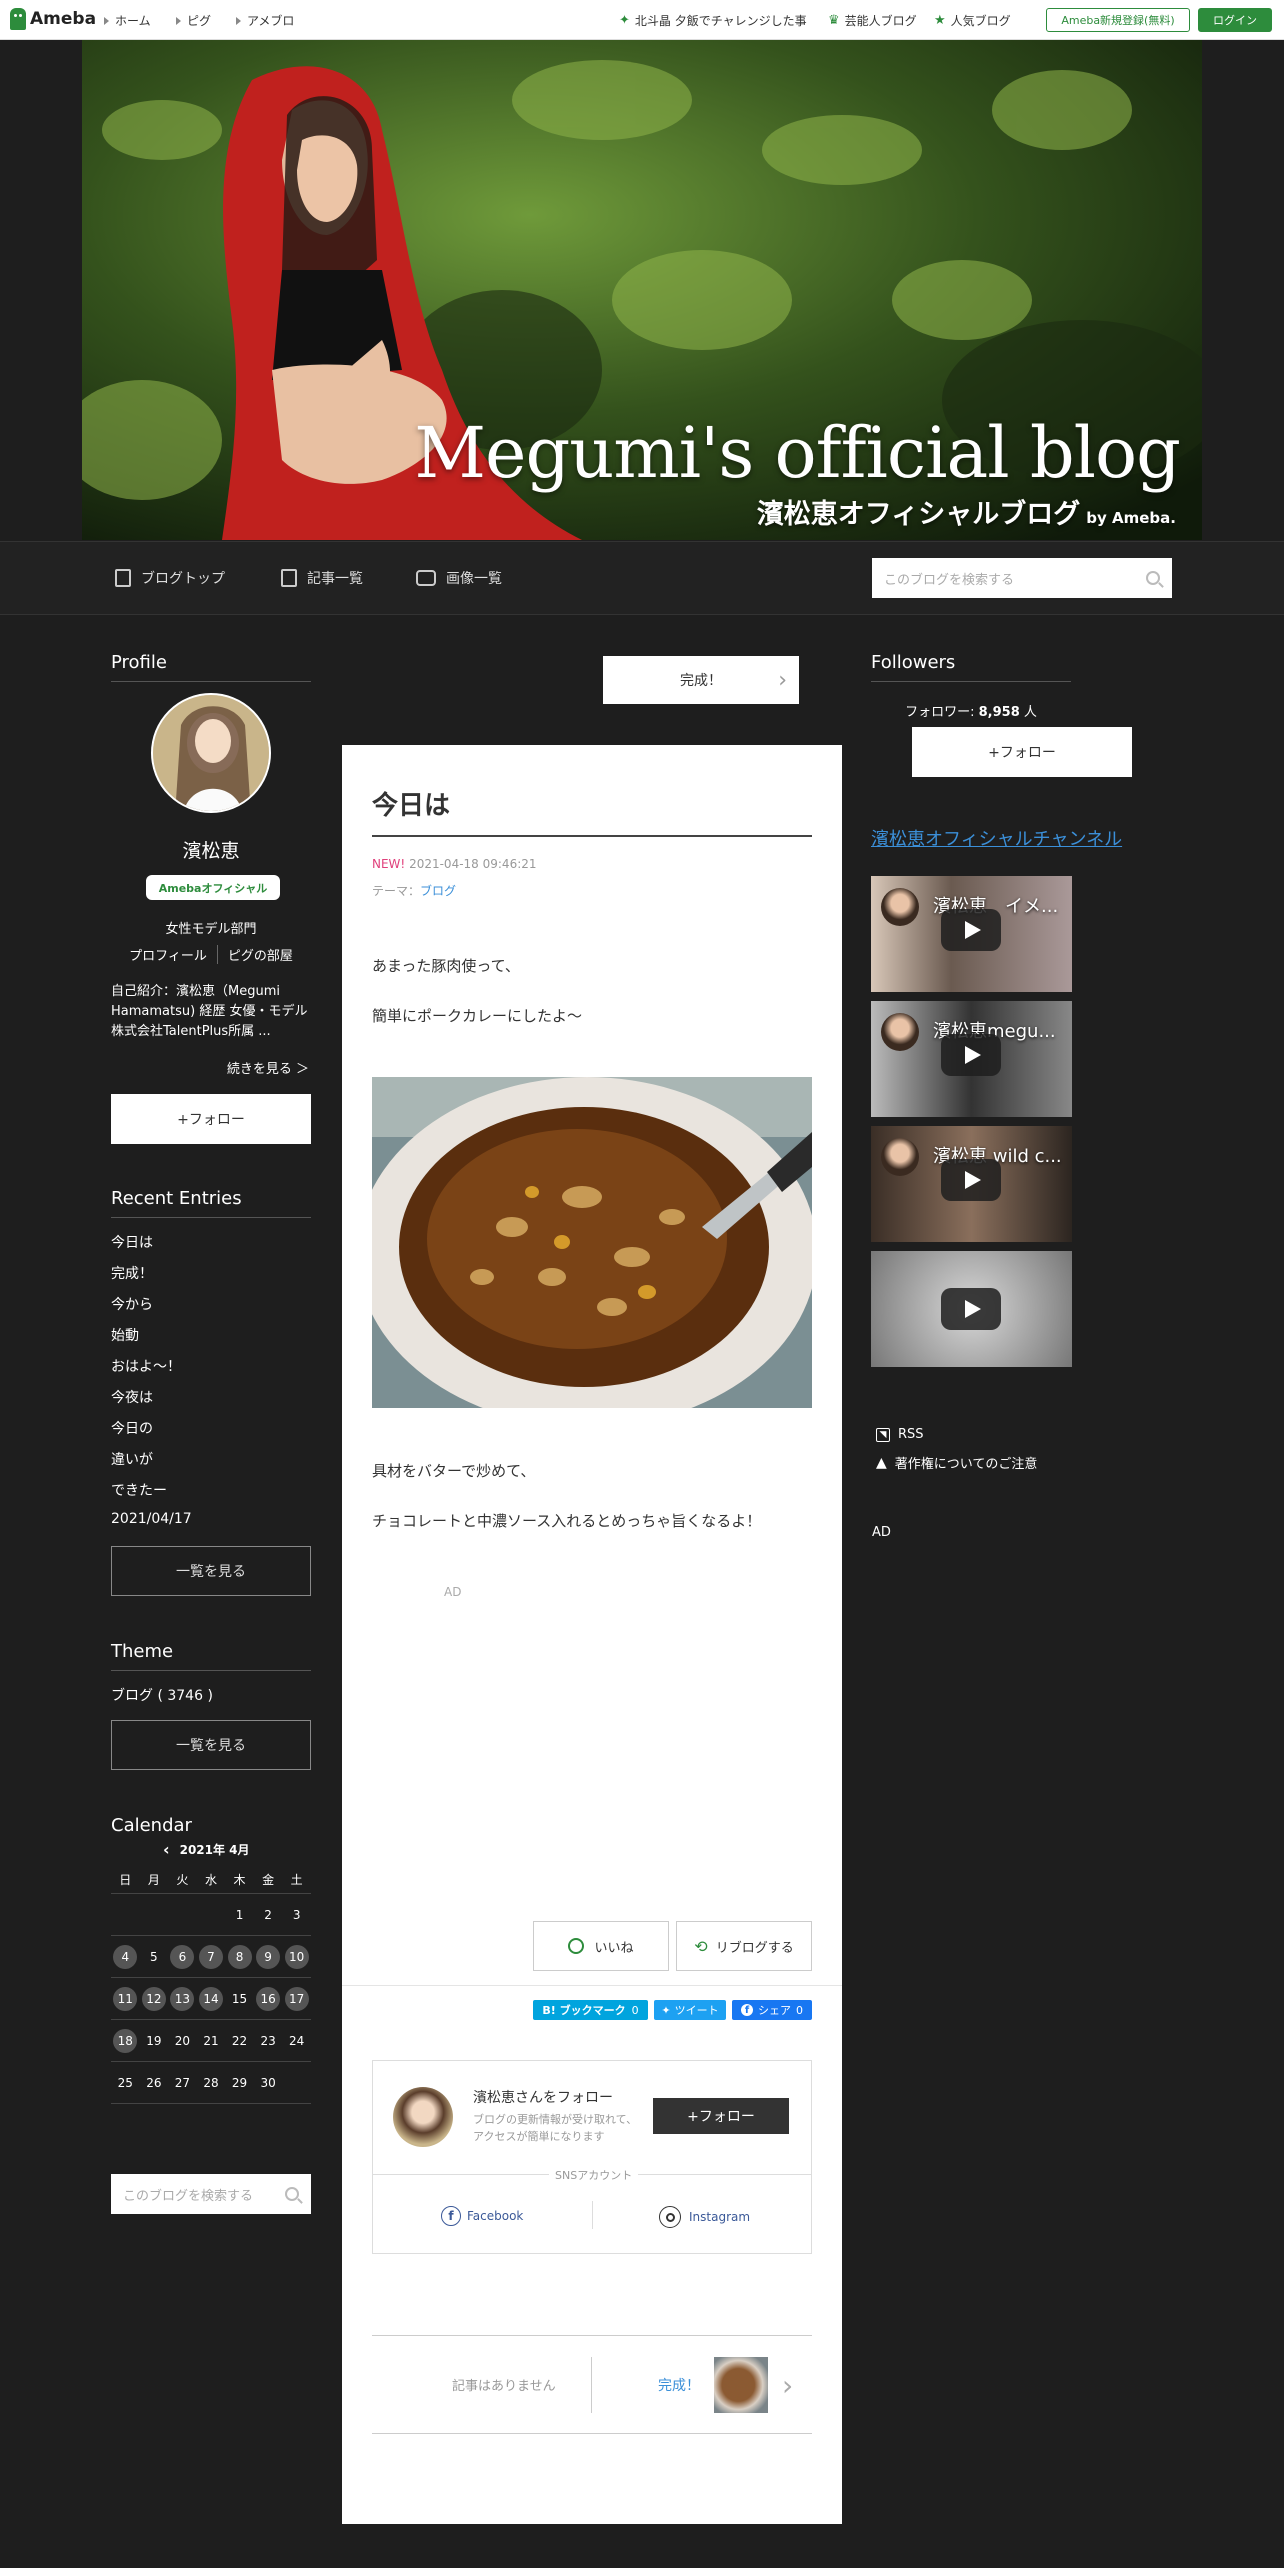  I want to click on ameba-mascot-icon, so click(18, 19).